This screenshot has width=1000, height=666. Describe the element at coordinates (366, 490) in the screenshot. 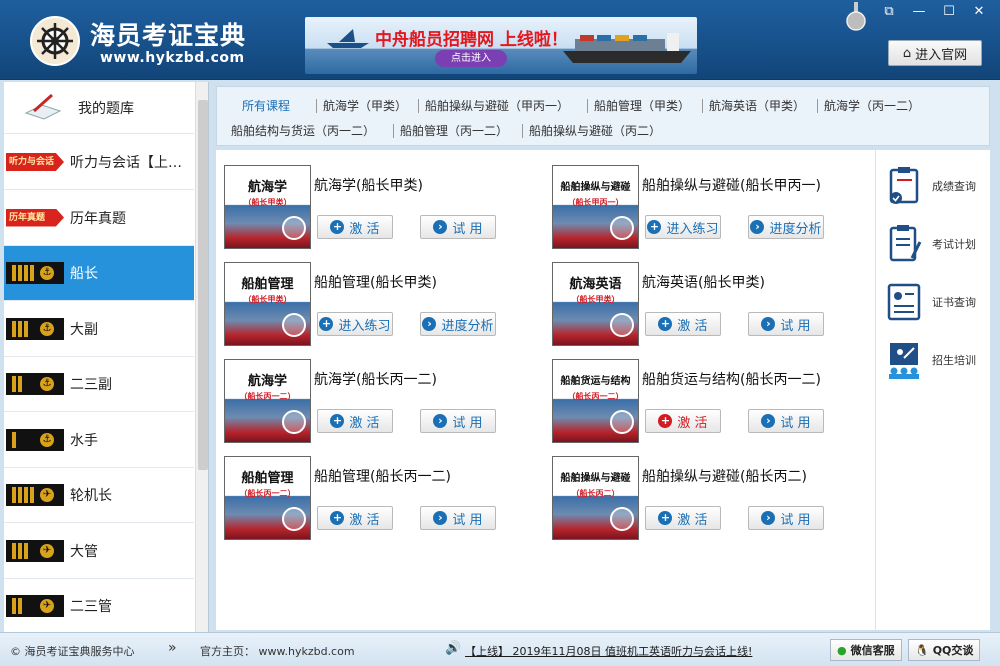

I see `course-card: 船舶管理 （船长丙一二） 船舶管理(船长丙一二) + 激 活 › 试 用` at that location.